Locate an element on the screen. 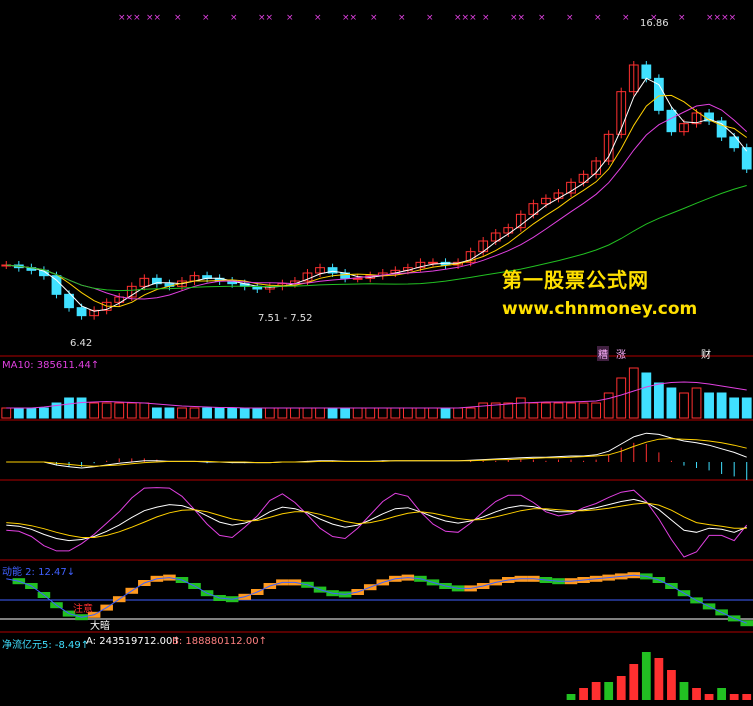 The width and height of the screenshot is (753, 706). range-label: 7.51 - 7.52 is located at coordinates (285, 318).